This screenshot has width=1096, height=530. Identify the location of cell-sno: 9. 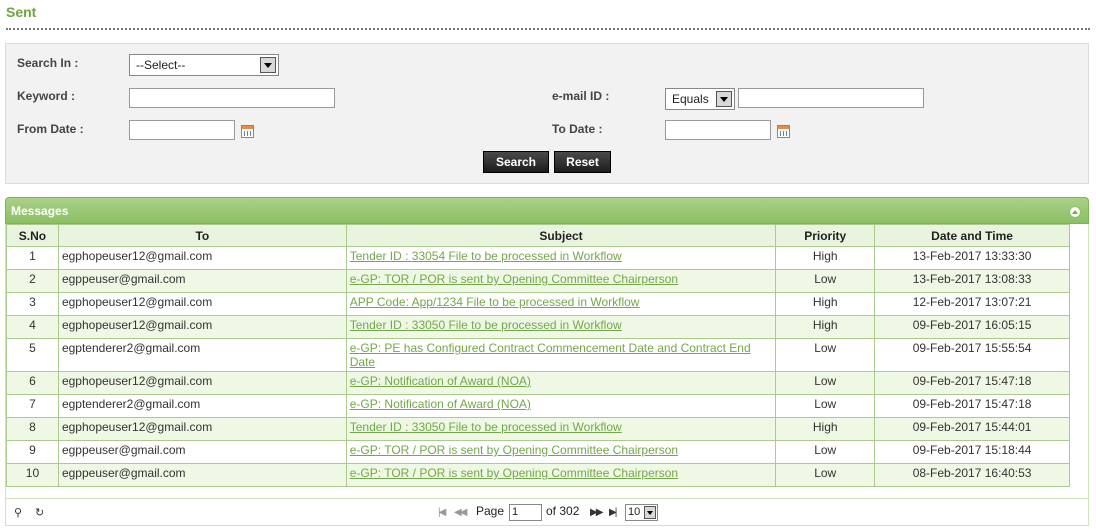
(32, 452).